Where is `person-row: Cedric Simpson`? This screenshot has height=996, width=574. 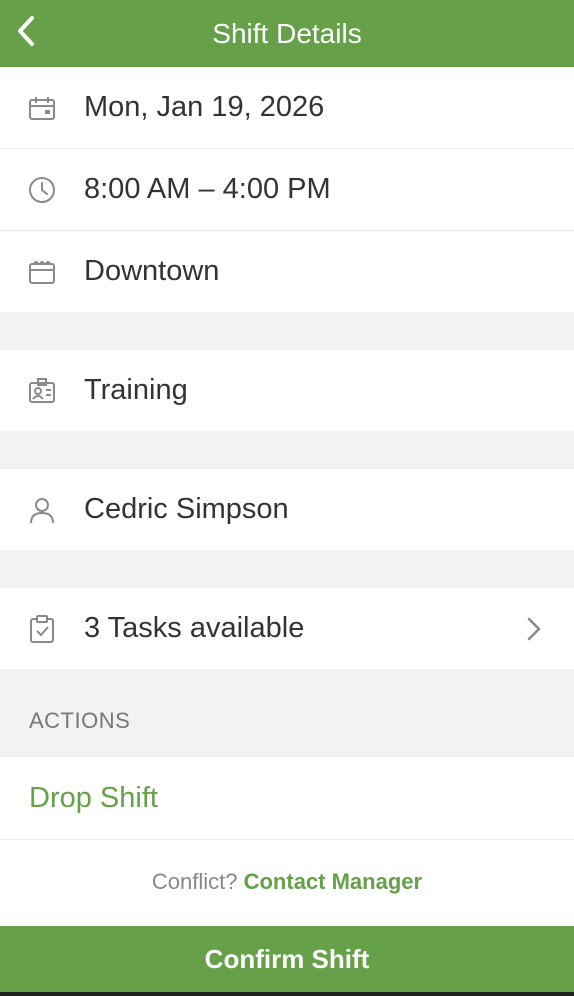
person-row: Cedric Simpson is located at coordinates (287, 509).